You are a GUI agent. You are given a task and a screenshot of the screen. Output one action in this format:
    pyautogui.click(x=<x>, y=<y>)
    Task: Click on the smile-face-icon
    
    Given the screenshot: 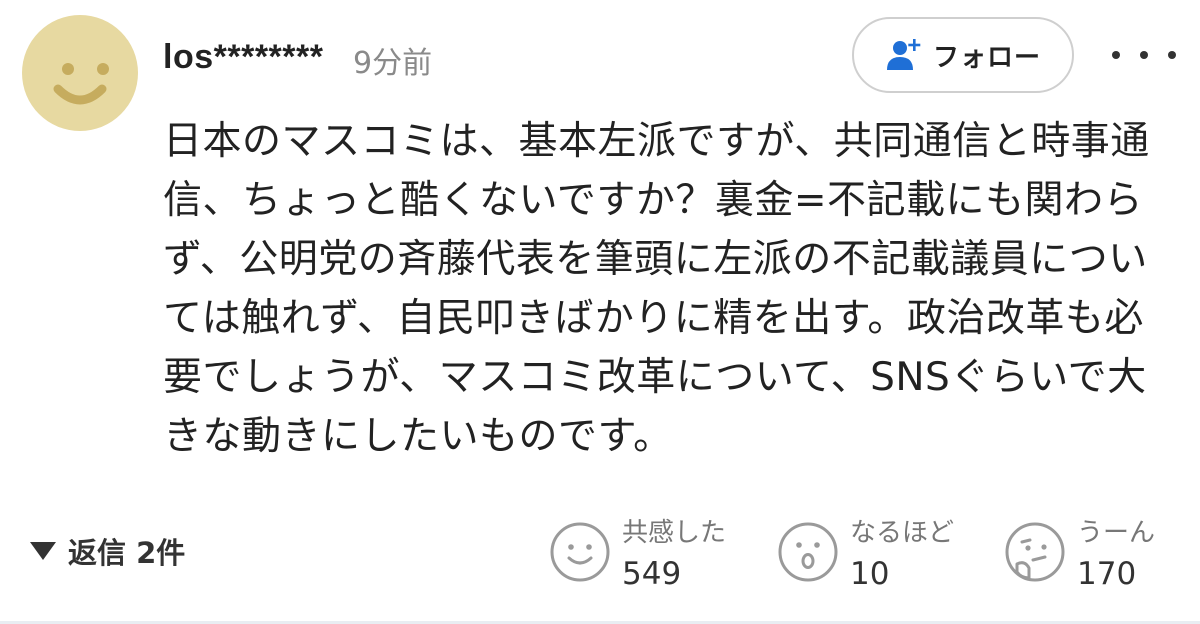 What is the action you would take?
    pyautogui.click(x=580, y=552)
    